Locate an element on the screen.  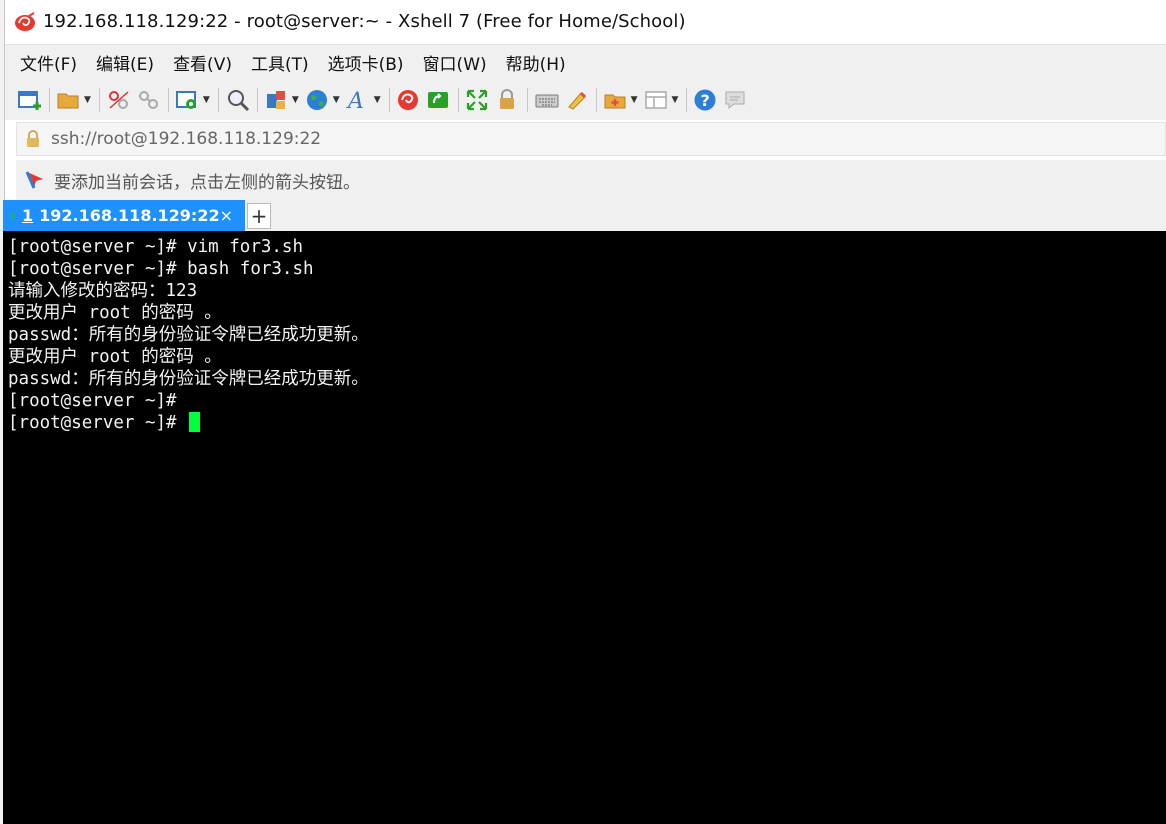
fullscreen-icon is located at coordinates (476, 100).